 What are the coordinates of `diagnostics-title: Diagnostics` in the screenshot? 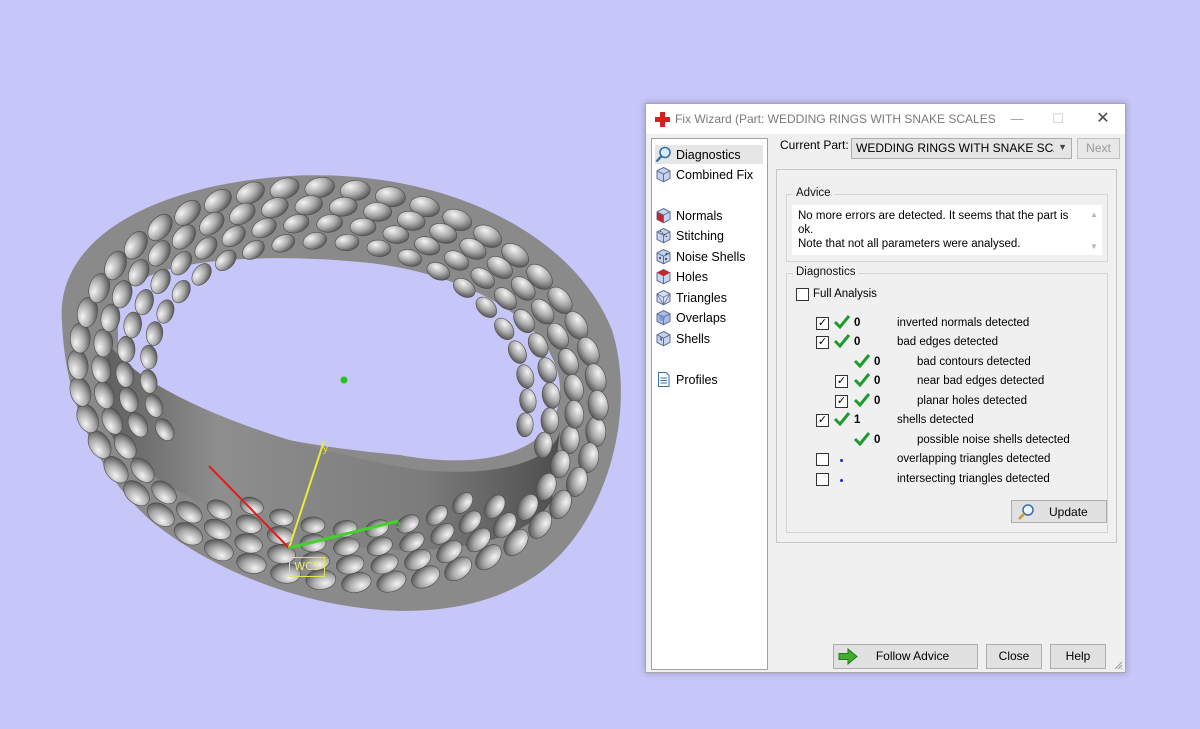 It's located at (826, 272).